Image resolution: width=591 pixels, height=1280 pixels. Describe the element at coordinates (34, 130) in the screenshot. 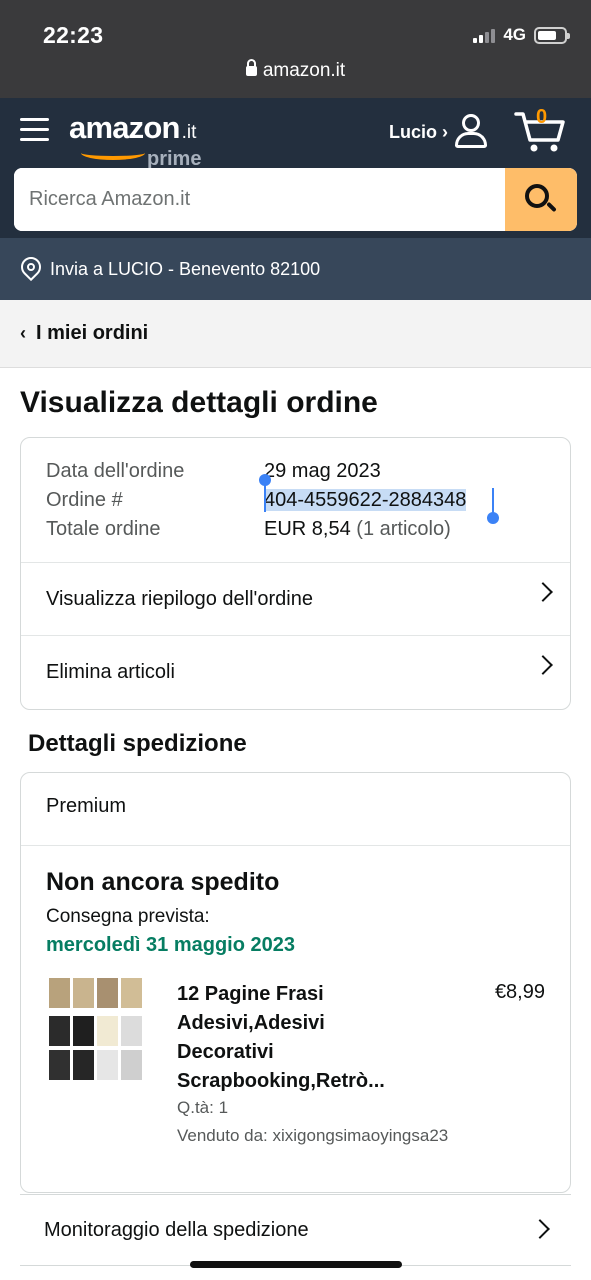

I see `menu-icon` at that location.